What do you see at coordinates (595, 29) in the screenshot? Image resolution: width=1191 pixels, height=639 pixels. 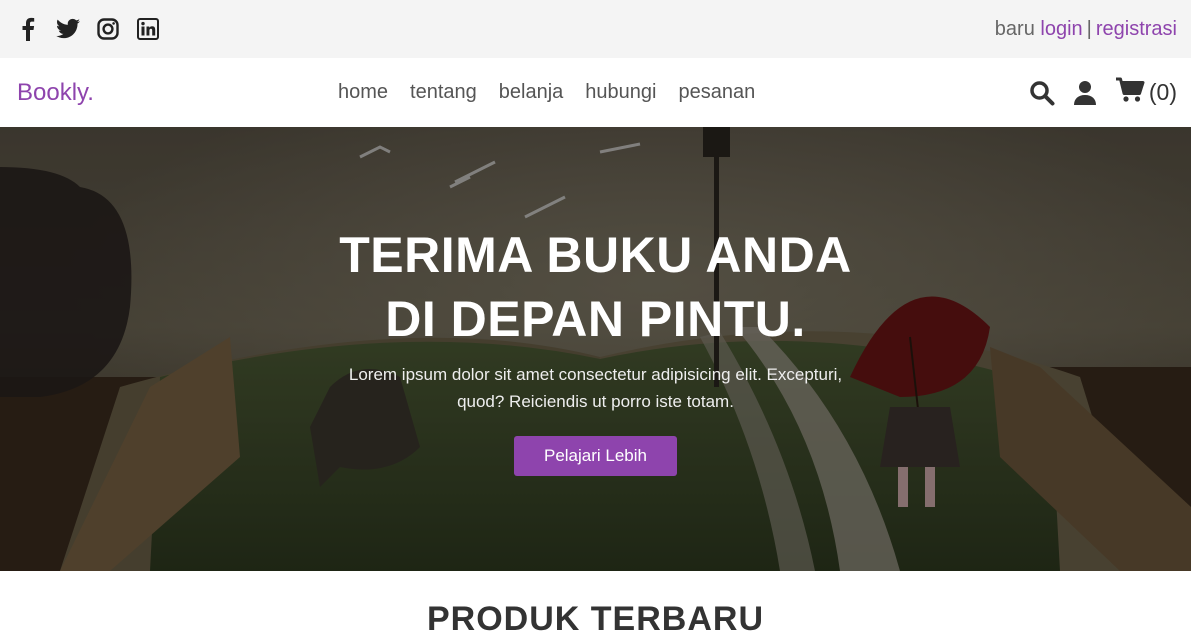 I see `top-bar: baru login | registrasi` at bounding box center [595, 29].